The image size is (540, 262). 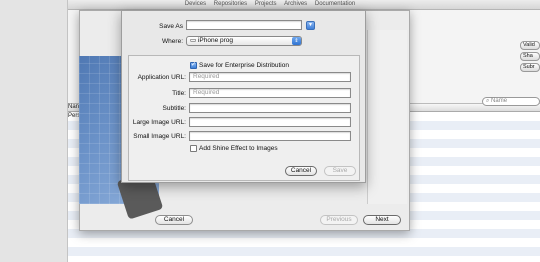 What do you see at coordinates (172, 41) in the screenshot?
I see `where-label: Where:` at bounding box center [172, 41].